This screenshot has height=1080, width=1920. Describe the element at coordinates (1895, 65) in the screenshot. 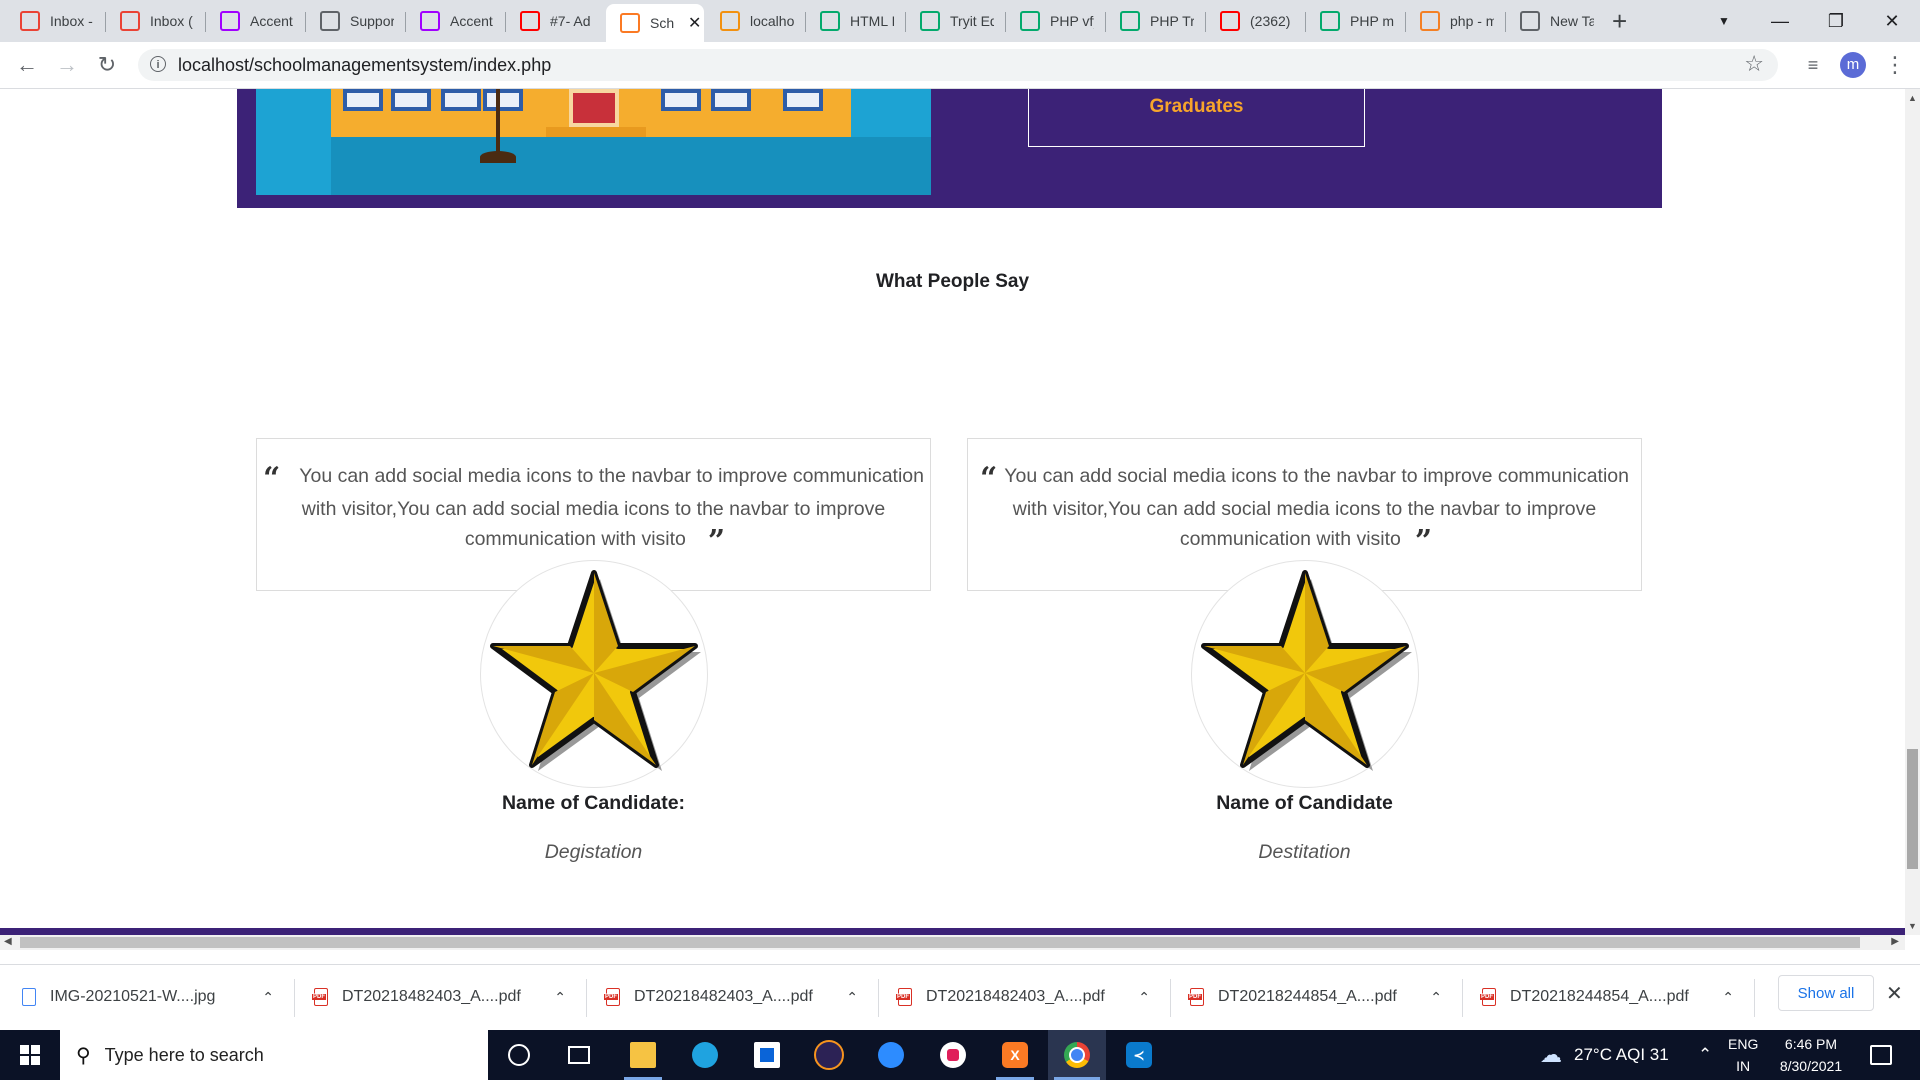

I see `menu-kebab-icon: ⋮` at that location.